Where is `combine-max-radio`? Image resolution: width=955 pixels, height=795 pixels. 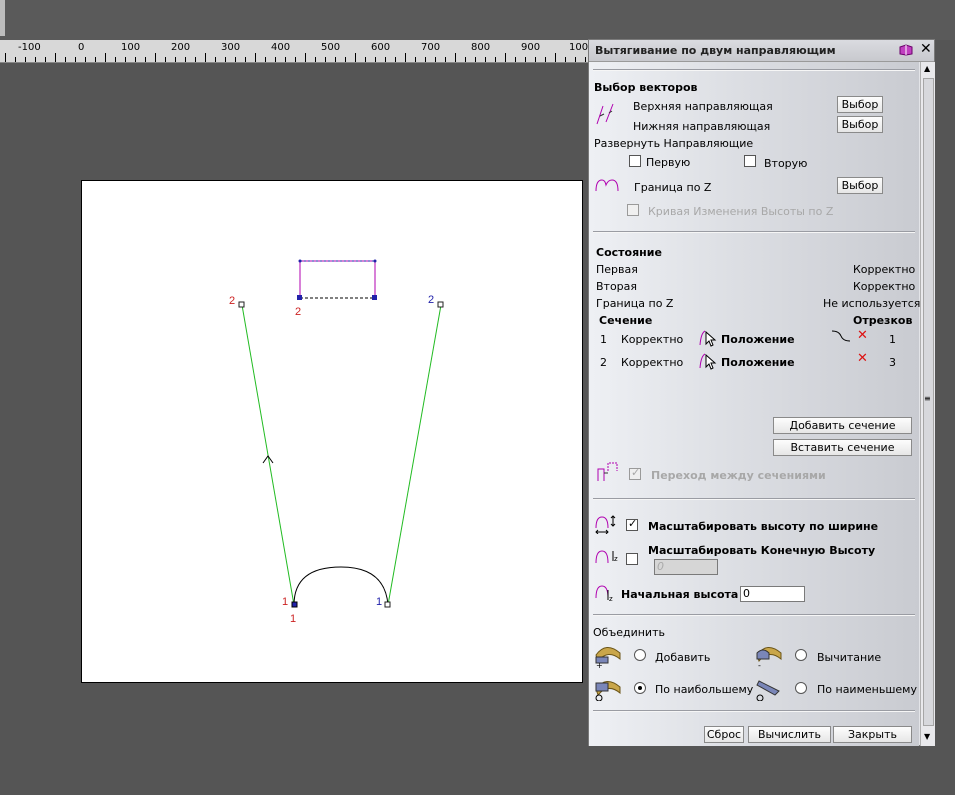
combine-max-radio is located at coordinates (640, 688).